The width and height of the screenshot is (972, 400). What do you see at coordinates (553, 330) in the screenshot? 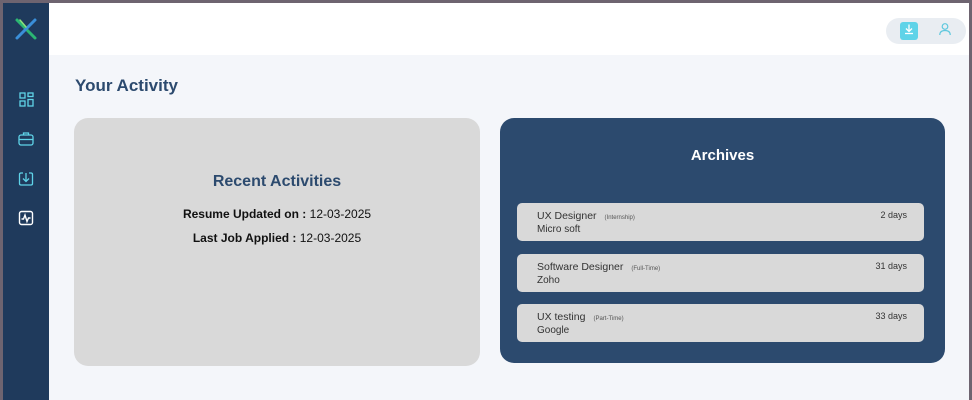
I see `archive-company: Google` at bounding box center [553, 330].